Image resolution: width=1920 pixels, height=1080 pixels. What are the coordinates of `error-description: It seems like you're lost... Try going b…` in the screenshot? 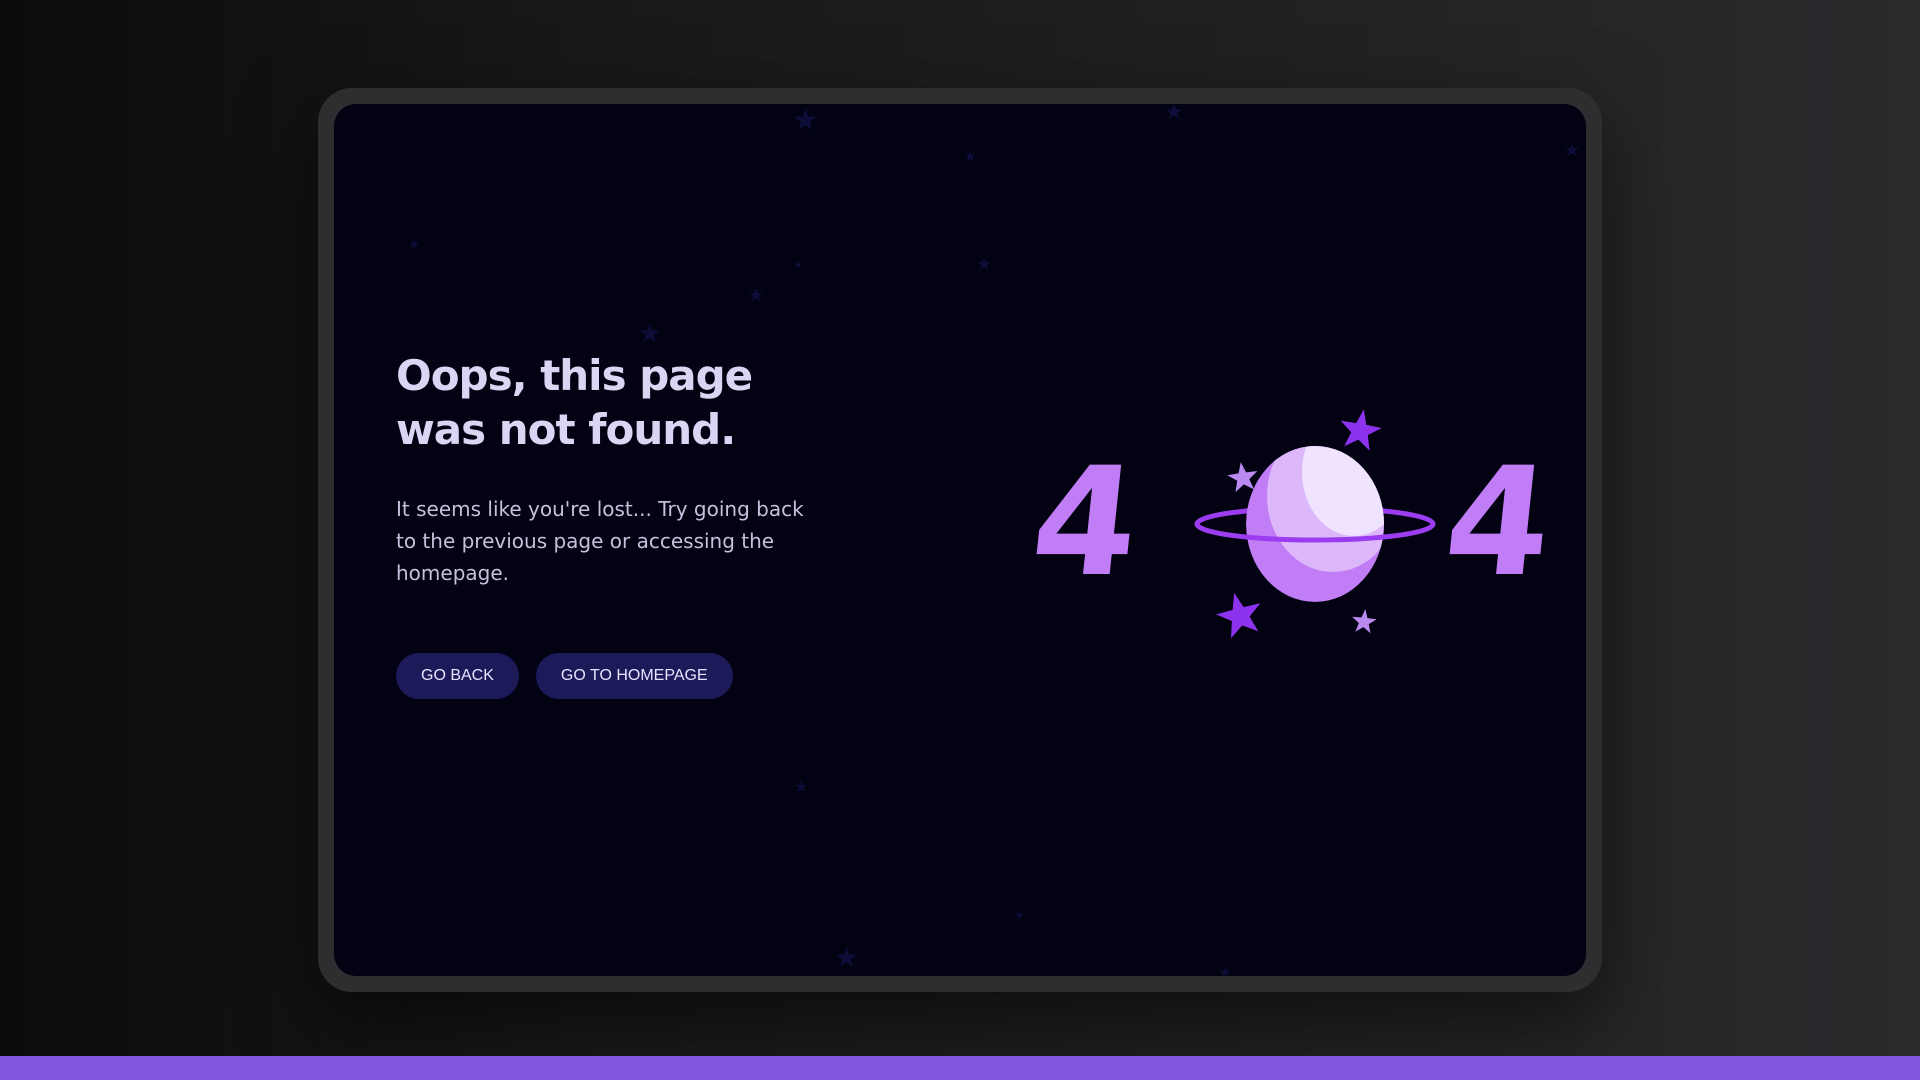 It's located at (600, 541).